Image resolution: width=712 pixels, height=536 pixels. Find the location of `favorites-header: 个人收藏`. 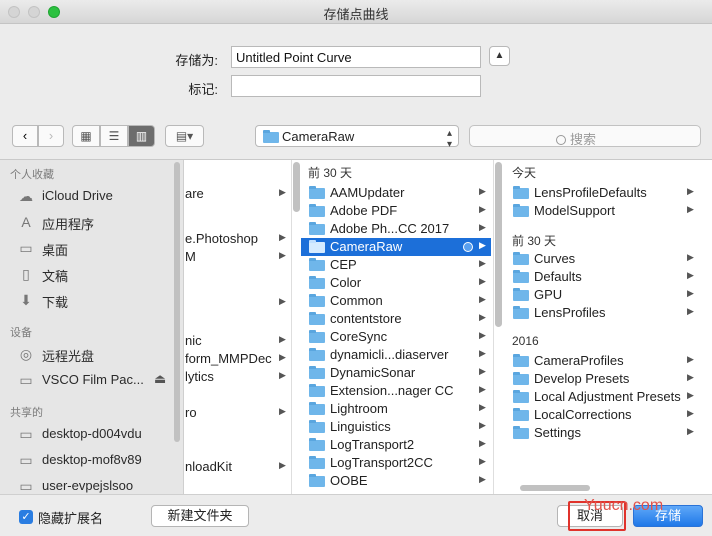

favorites-header: 个人收藏 is located at coordinates (32, 175).